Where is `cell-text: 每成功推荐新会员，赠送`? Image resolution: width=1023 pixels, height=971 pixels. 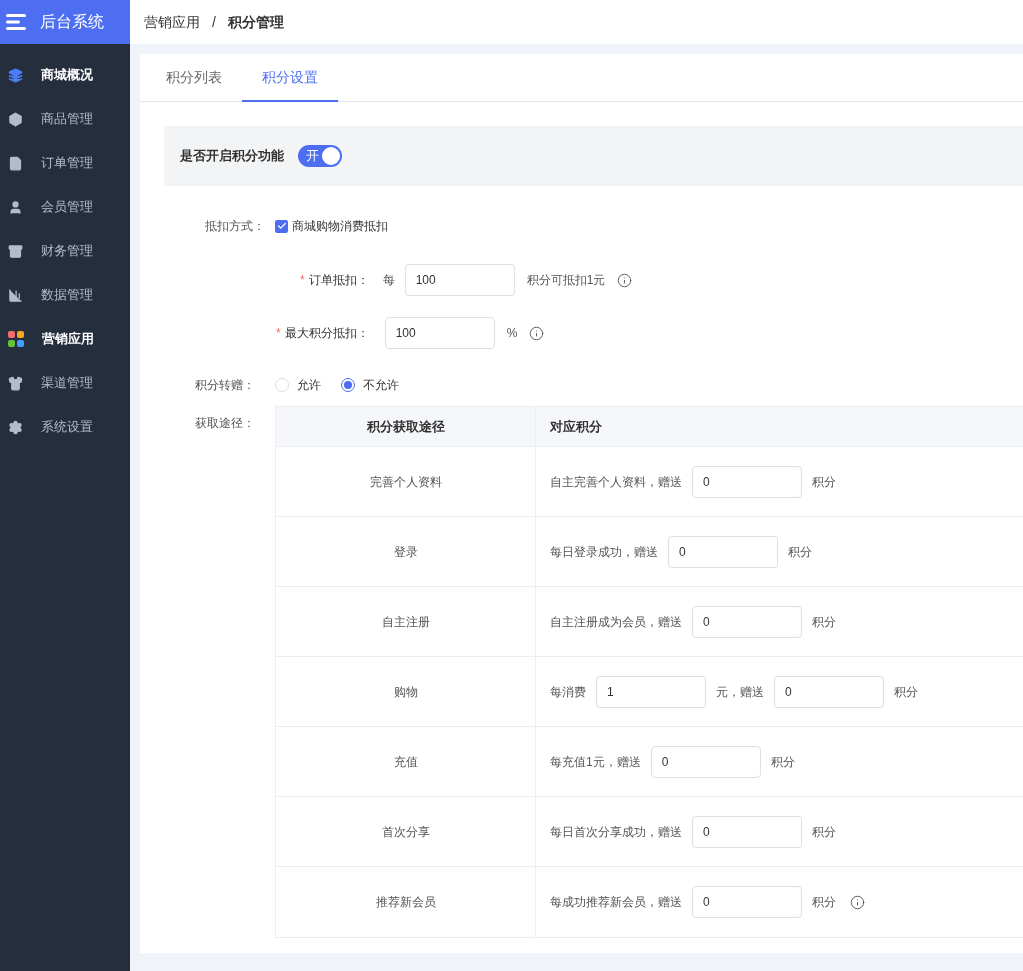 cell-text: 每成功推荐新会员，赠送 is located at coordinates (616, 902).